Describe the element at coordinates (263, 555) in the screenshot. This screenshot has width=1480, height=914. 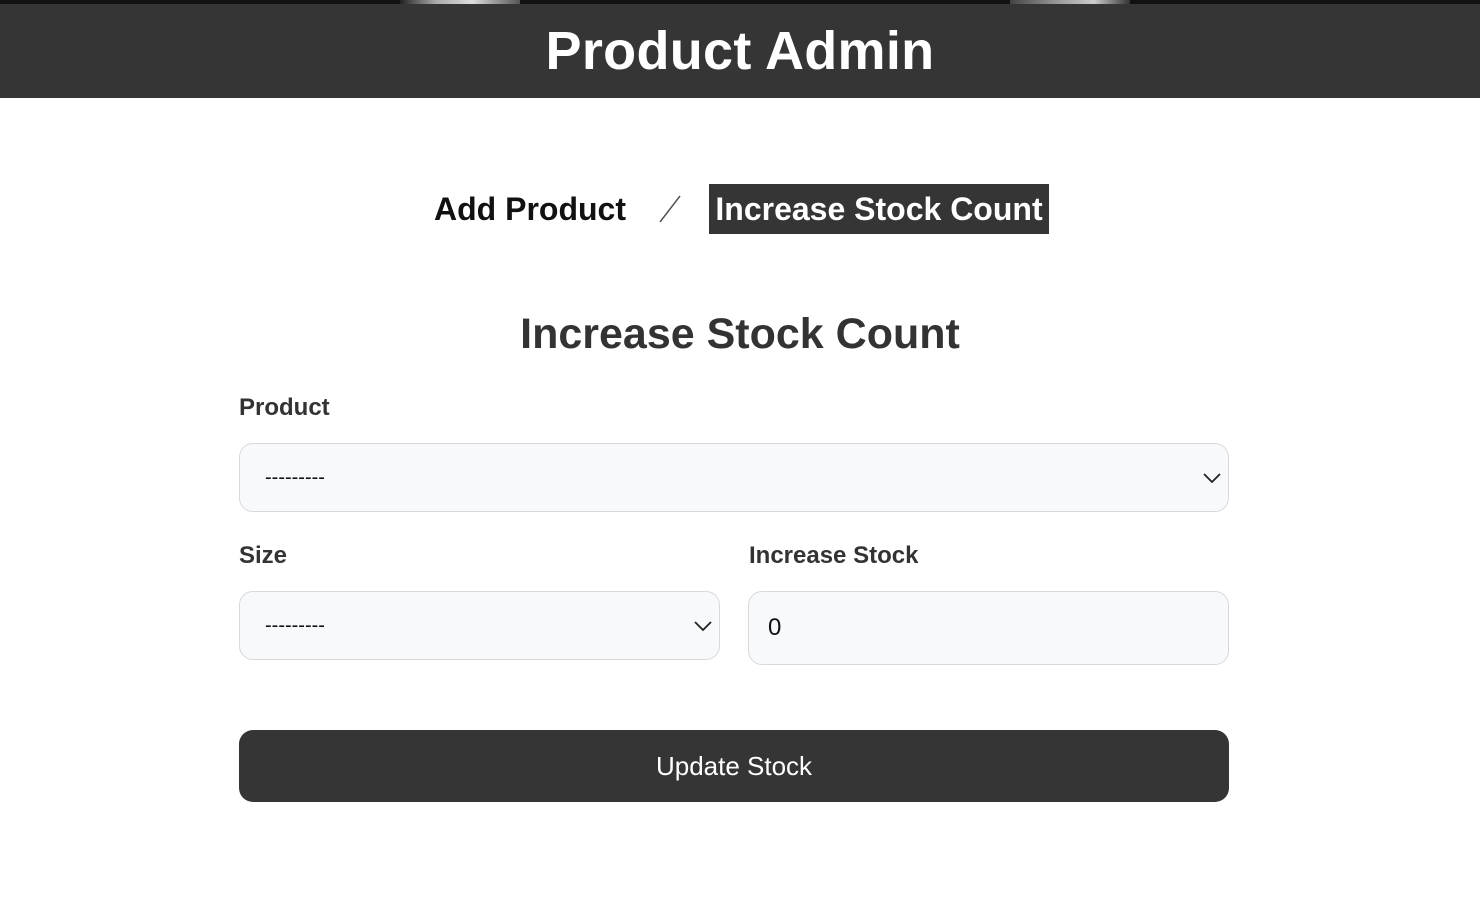
I see `size-label: Size` at that location.